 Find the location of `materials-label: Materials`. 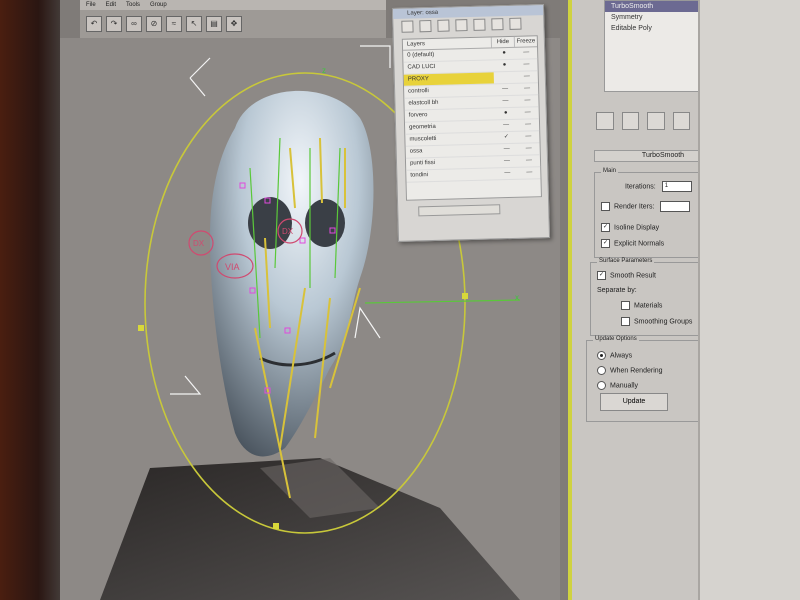

materials-label: Materials is located at coordinates (648, 306).